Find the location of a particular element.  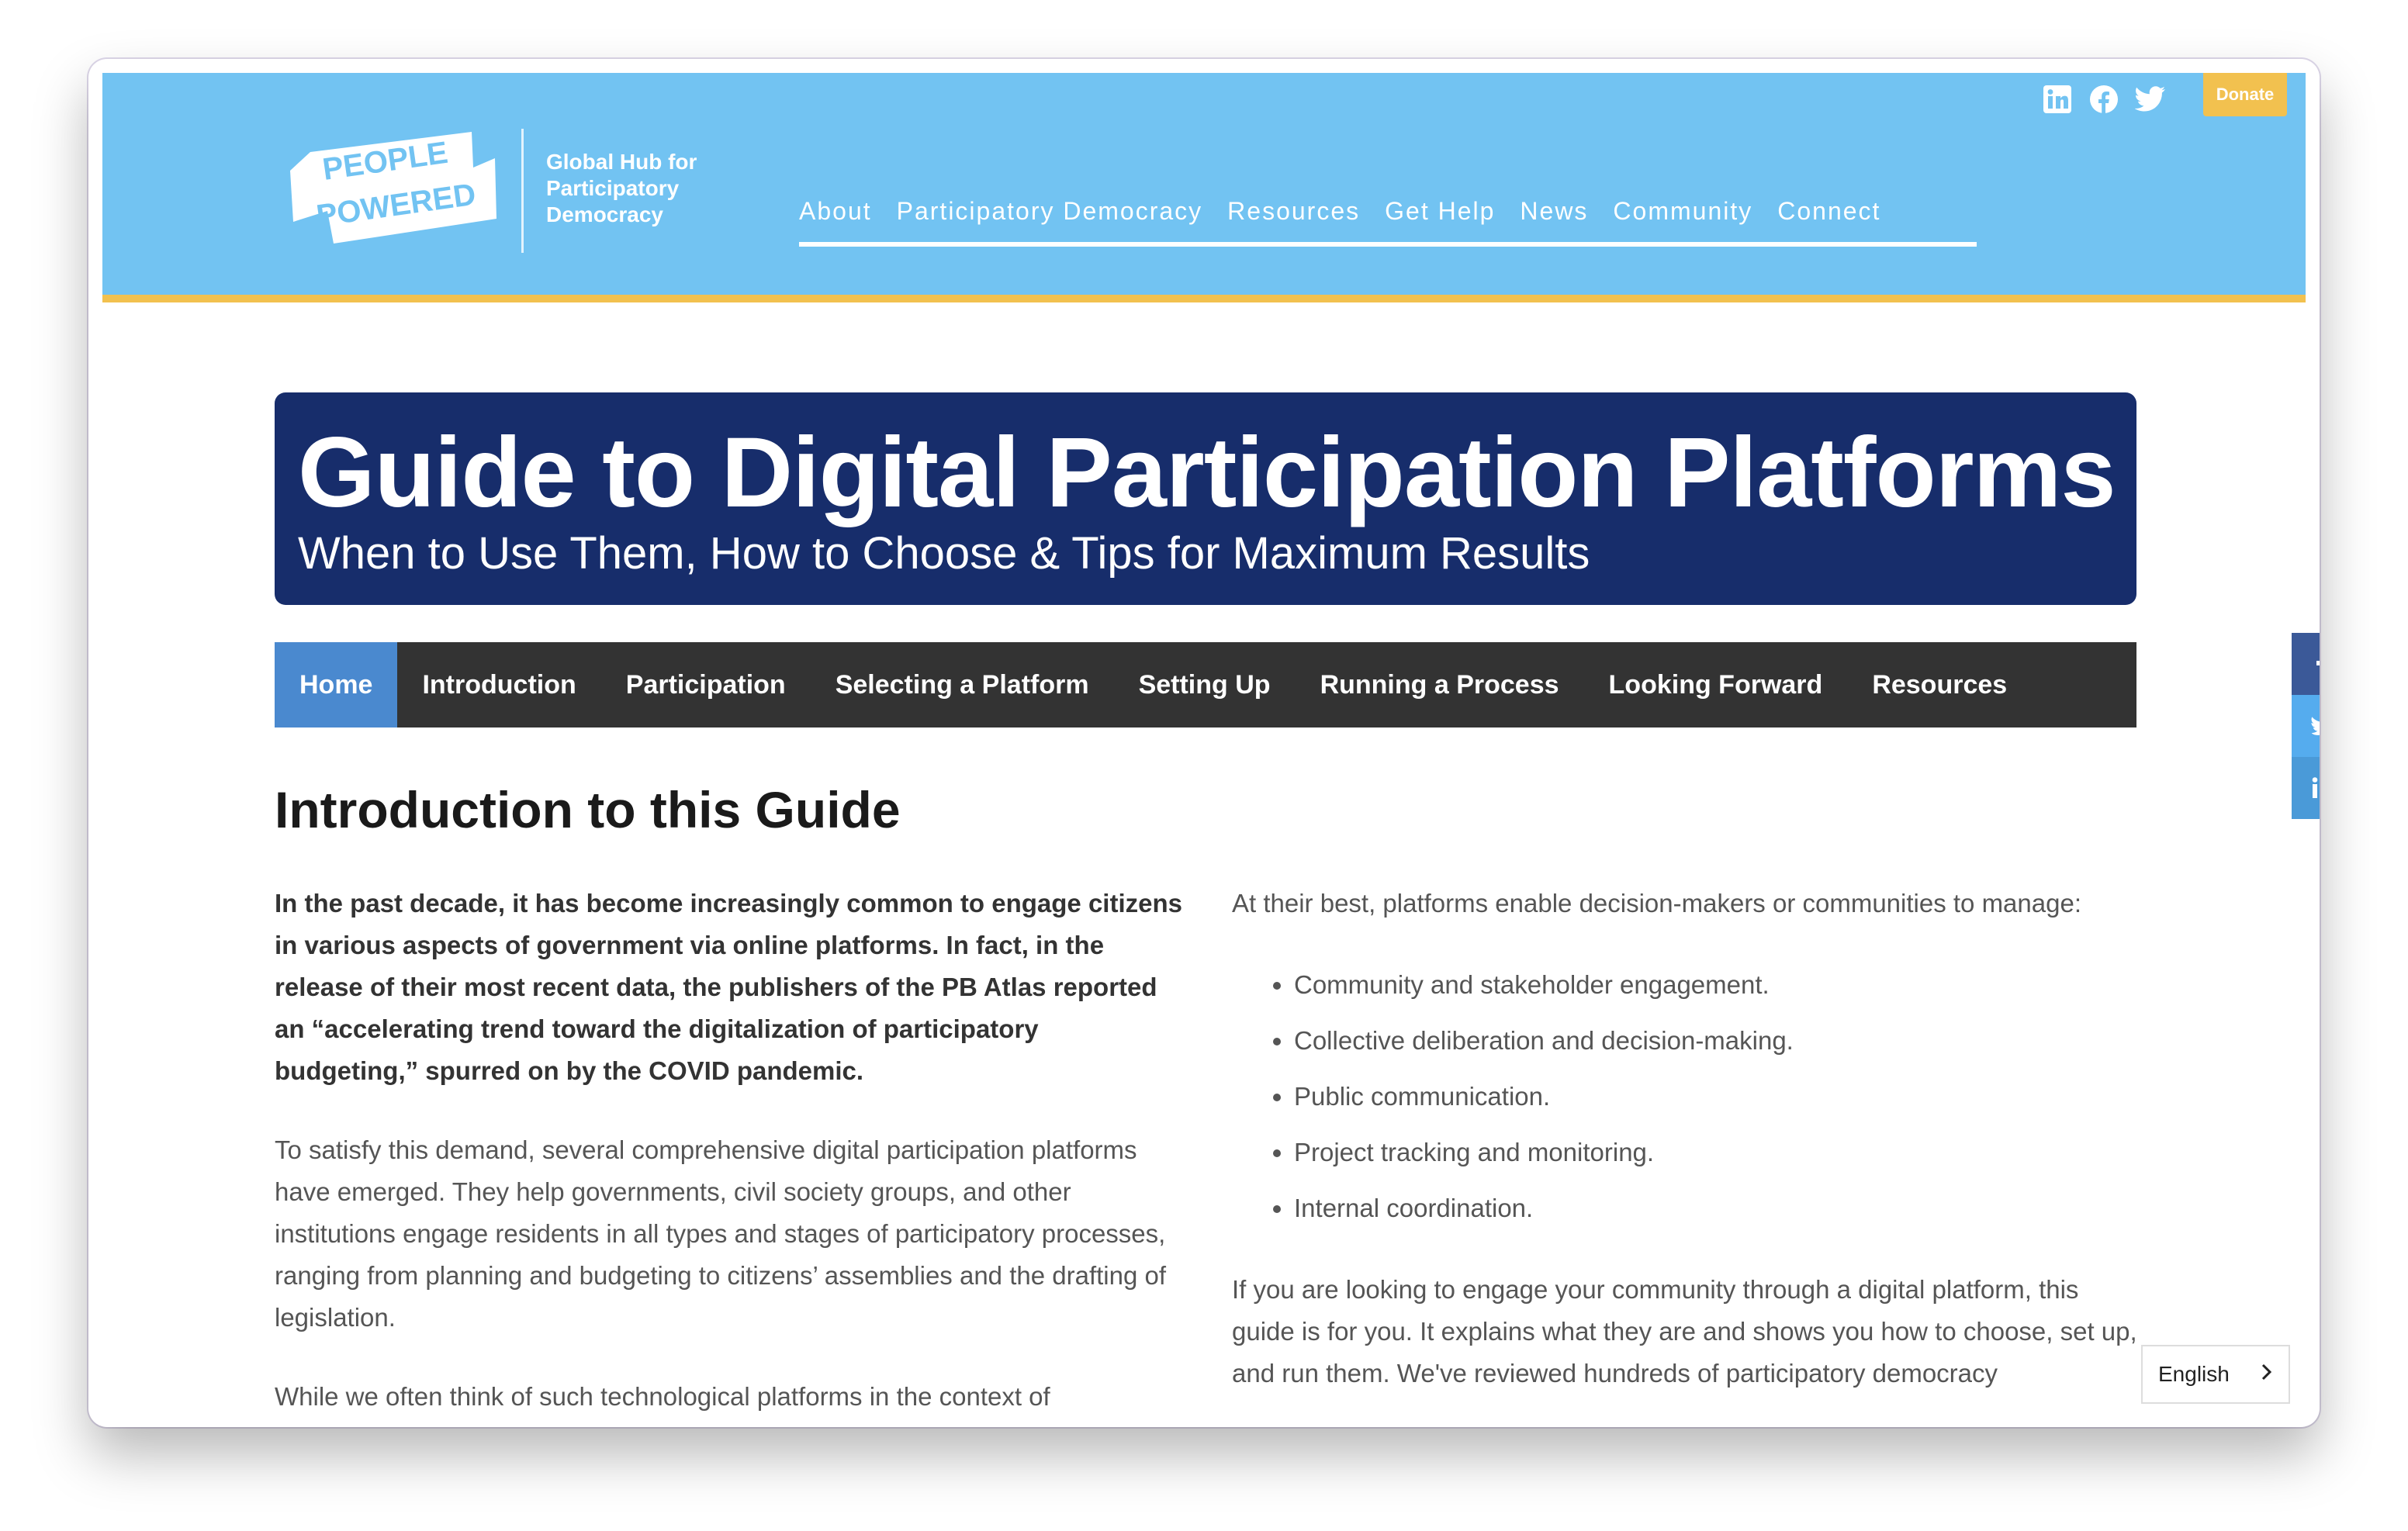

guide-tab-setting-up: Setting Up is located at coordinates (1205, 684).